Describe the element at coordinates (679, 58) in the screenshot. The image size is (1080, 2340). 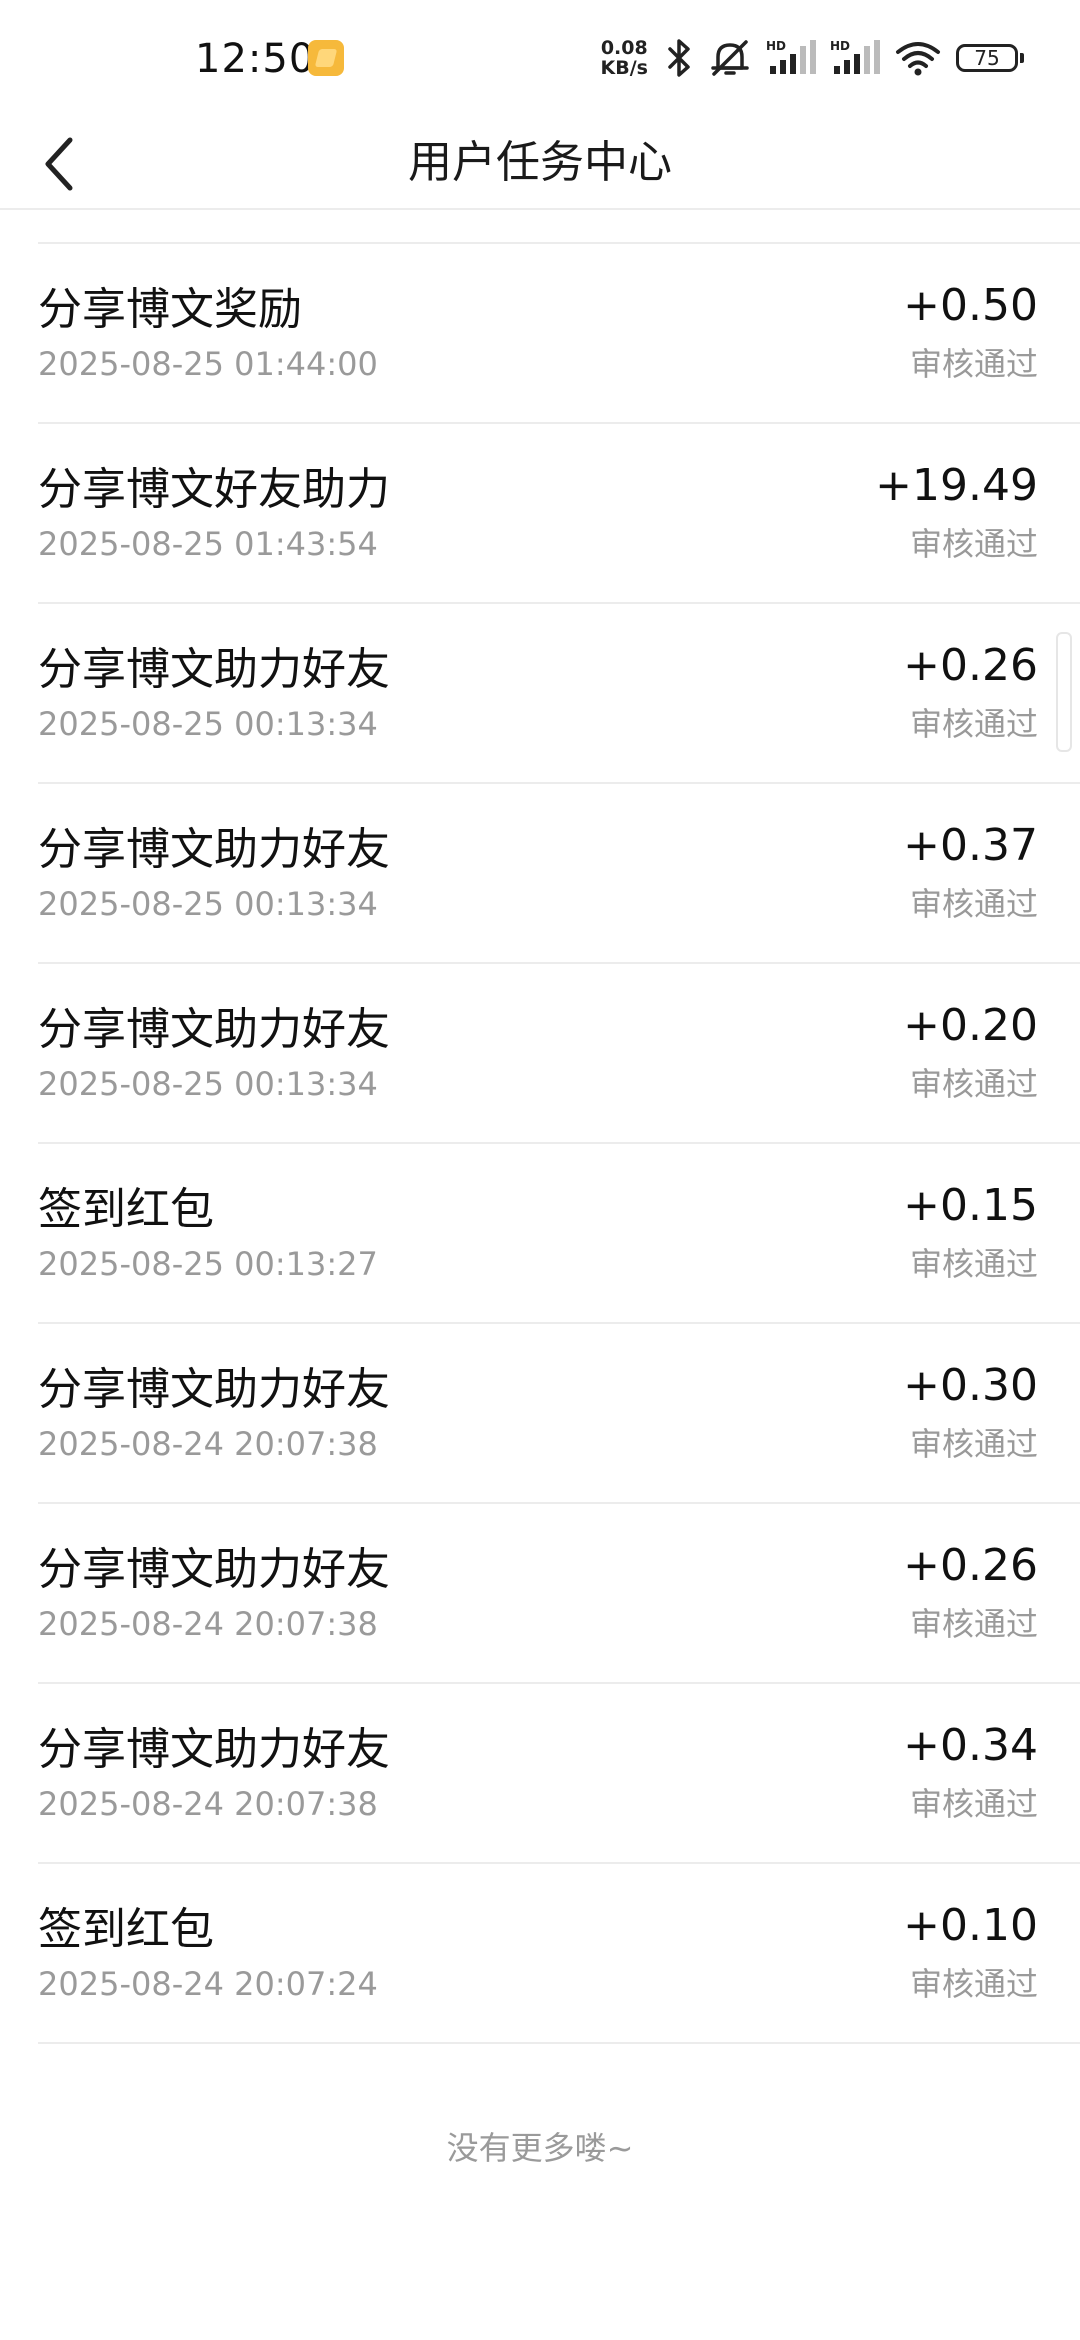
I see `bluetooth-icon` at that location.